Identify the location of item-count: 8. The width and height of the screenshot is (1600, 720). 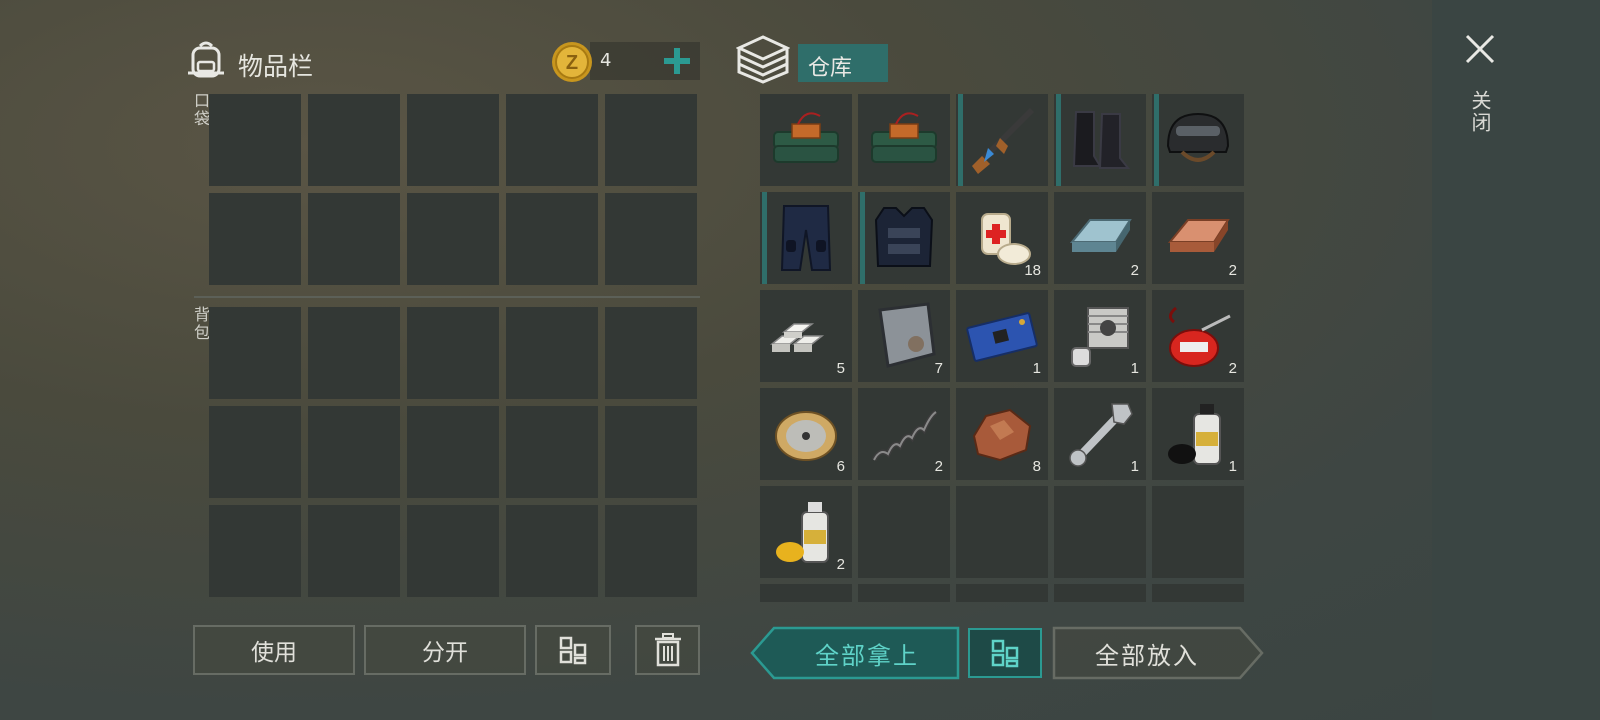
(1036, 466).